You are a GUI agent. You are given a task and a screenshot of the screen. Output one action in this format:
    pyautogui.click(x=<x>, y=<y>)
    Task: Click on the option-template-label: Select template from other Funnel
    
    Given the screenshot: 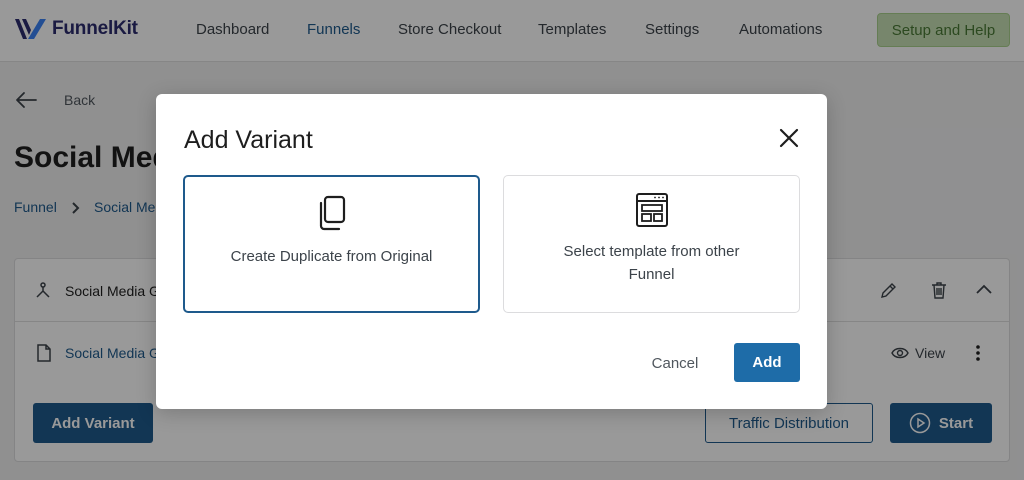 What is the action you would take?
    pyautogui.click(x=651, y=263)
    